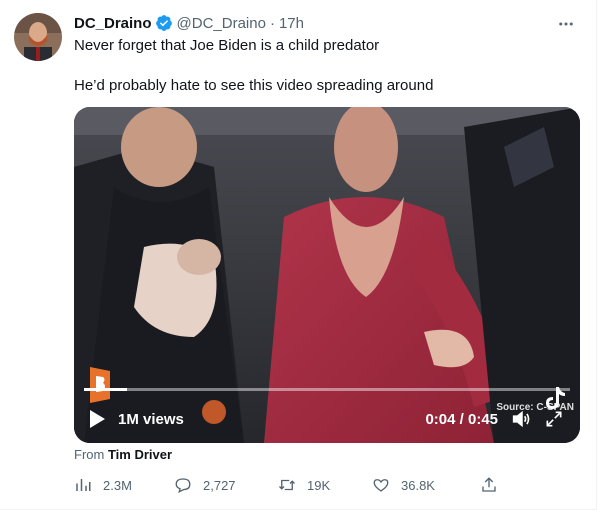 This screenshot has width=606, height=510. I want to click on retweet-icon, so click(287, 485).